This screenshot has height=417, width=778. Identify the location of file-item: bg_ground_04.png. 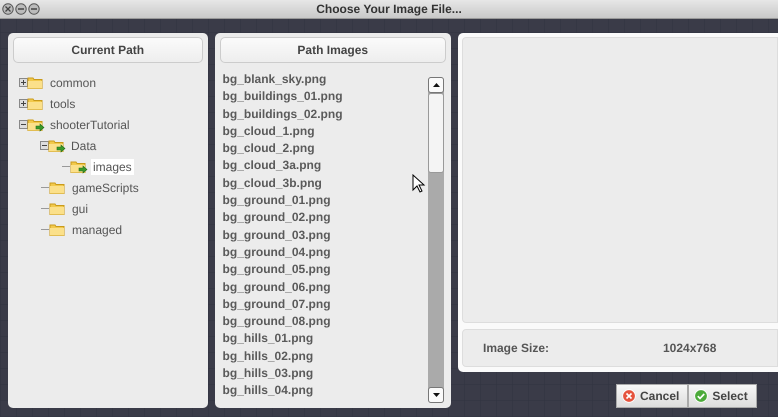
(325, 253).